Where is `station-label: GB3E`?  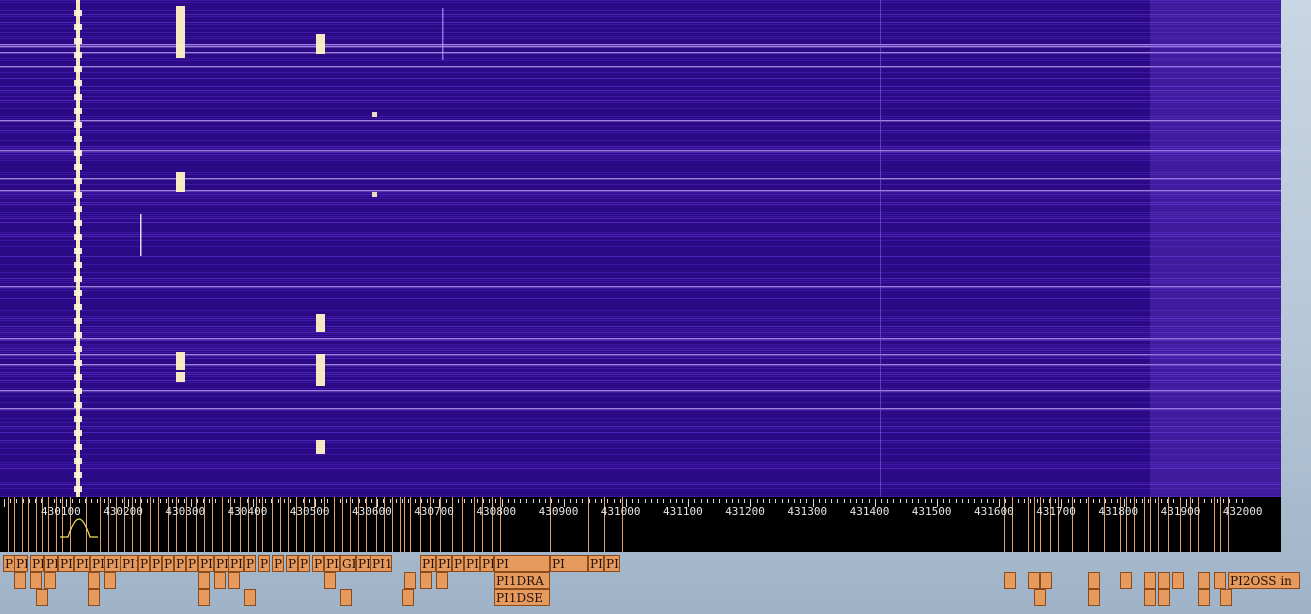
station-label: GB3E is located at coordinates (348, 563).